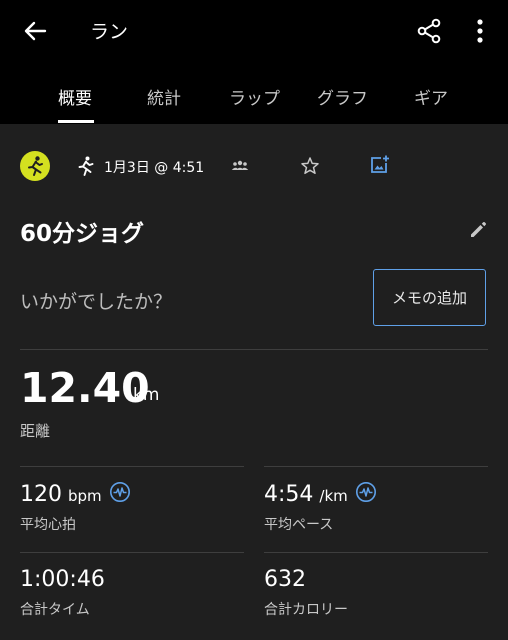  What do you see at coordinates (146, 395) in the screenshot?
I see `distance-unit: km` at bounding box center [146, 395].